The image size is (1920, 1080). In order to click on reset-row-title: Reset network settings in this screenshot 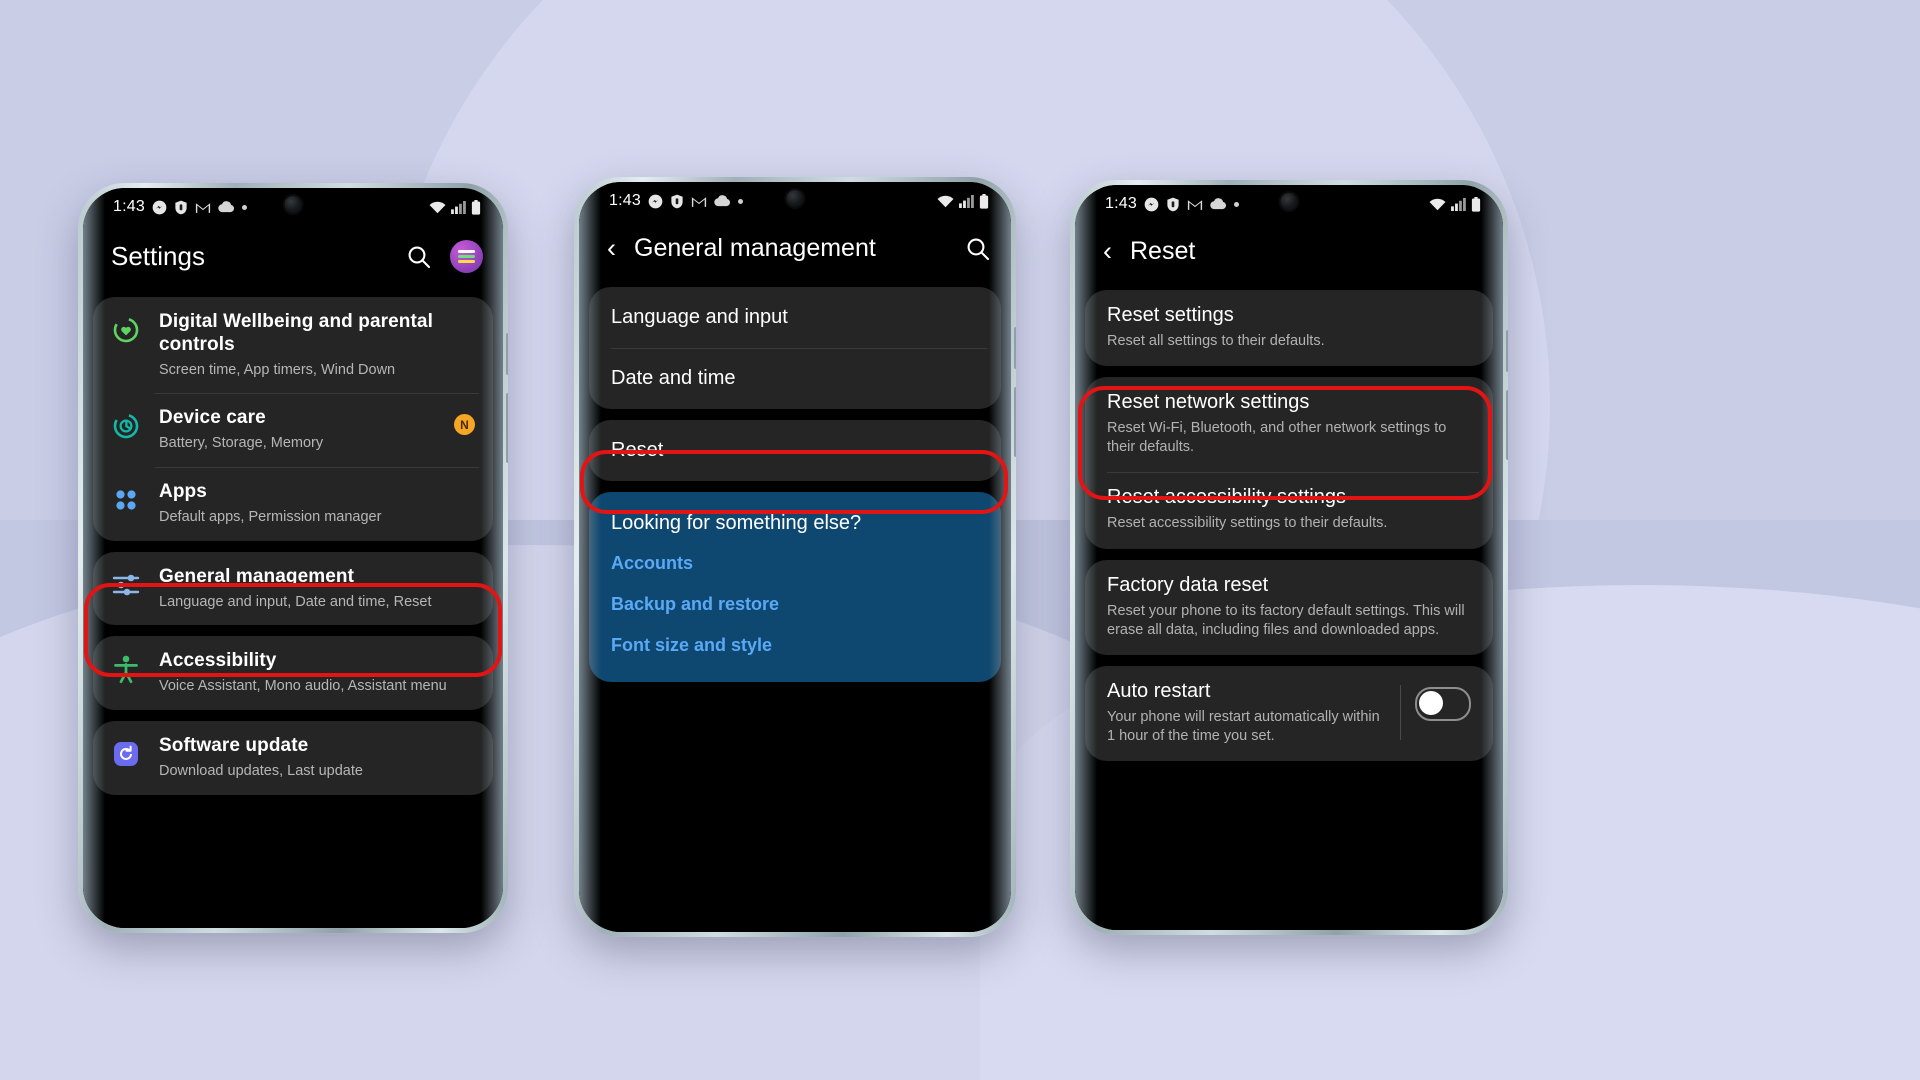, I will do `click(1208, 402)`.